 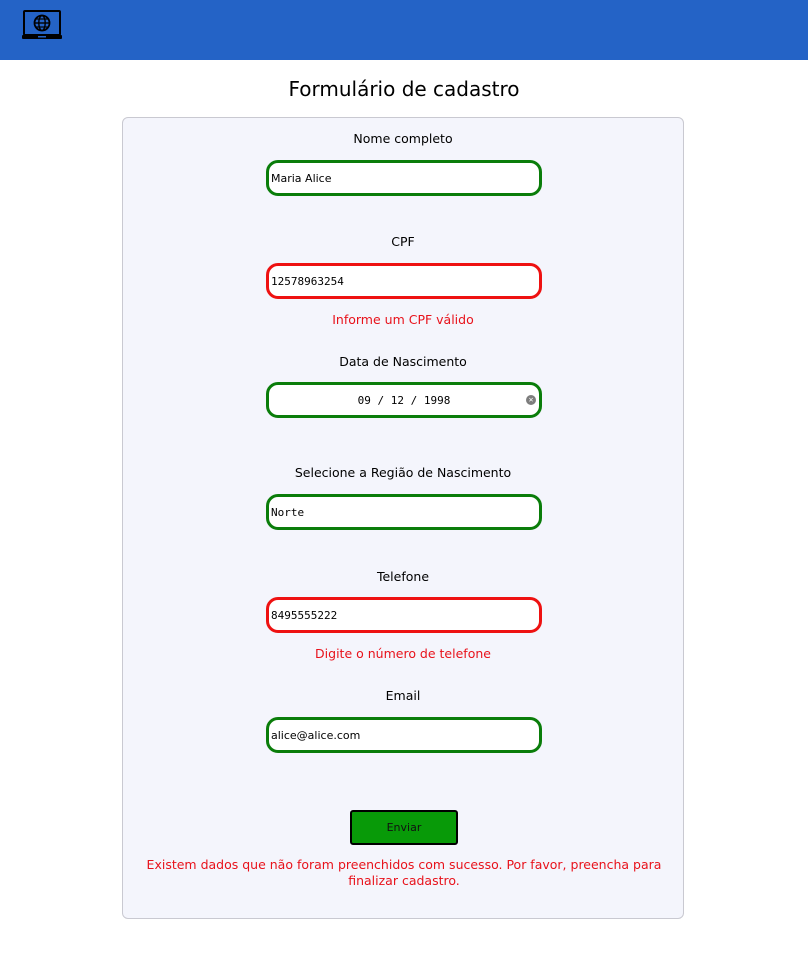 What do you see at coordinates (42, 25) in the screenshot?
I see `laptop-globe-icon` at bounding box center [42, 25].